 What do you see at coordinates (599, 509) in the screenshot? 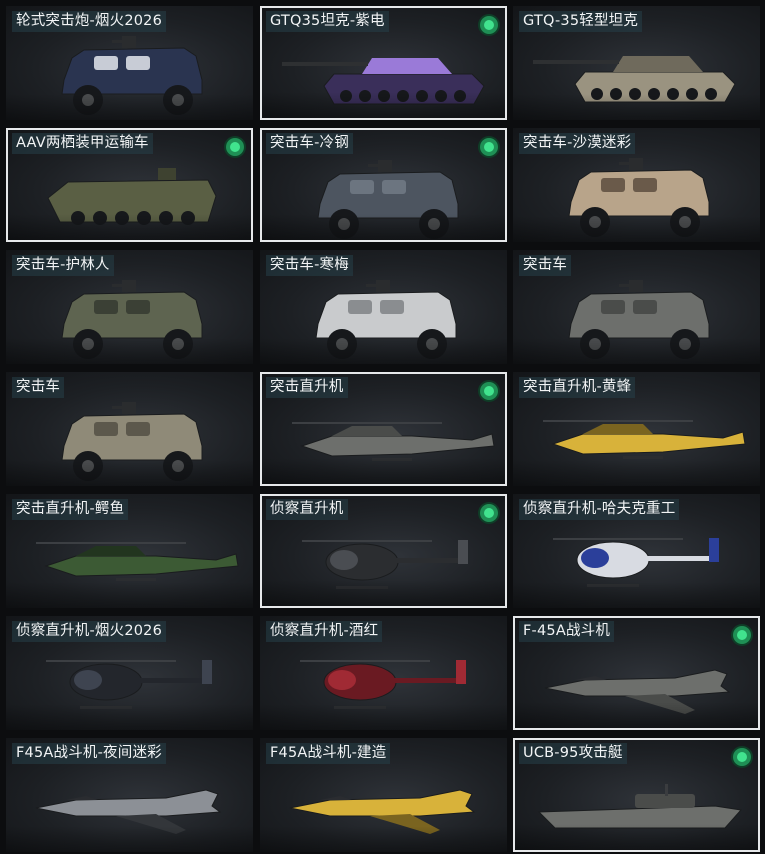
I see `vehicle-skin-label: 侦察直升机-哈夫克重工` at bounding box center [599, 509].